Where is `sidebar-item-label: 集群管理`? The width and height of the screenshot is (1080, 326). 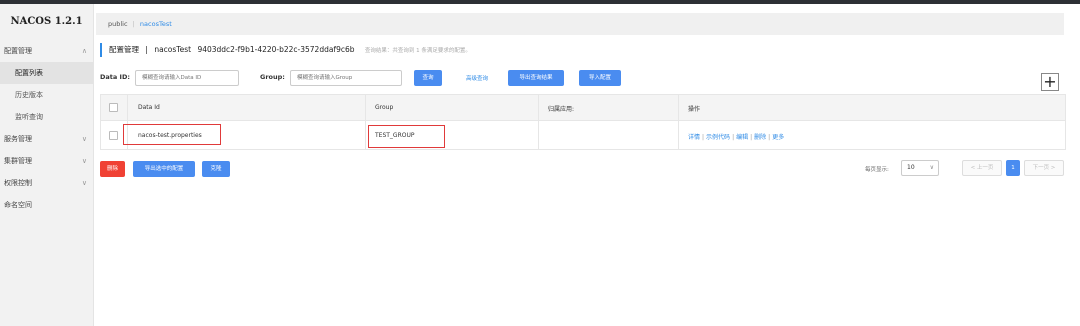
sidebar-item-label: 集群管理 is located at coordinates (18, 161).